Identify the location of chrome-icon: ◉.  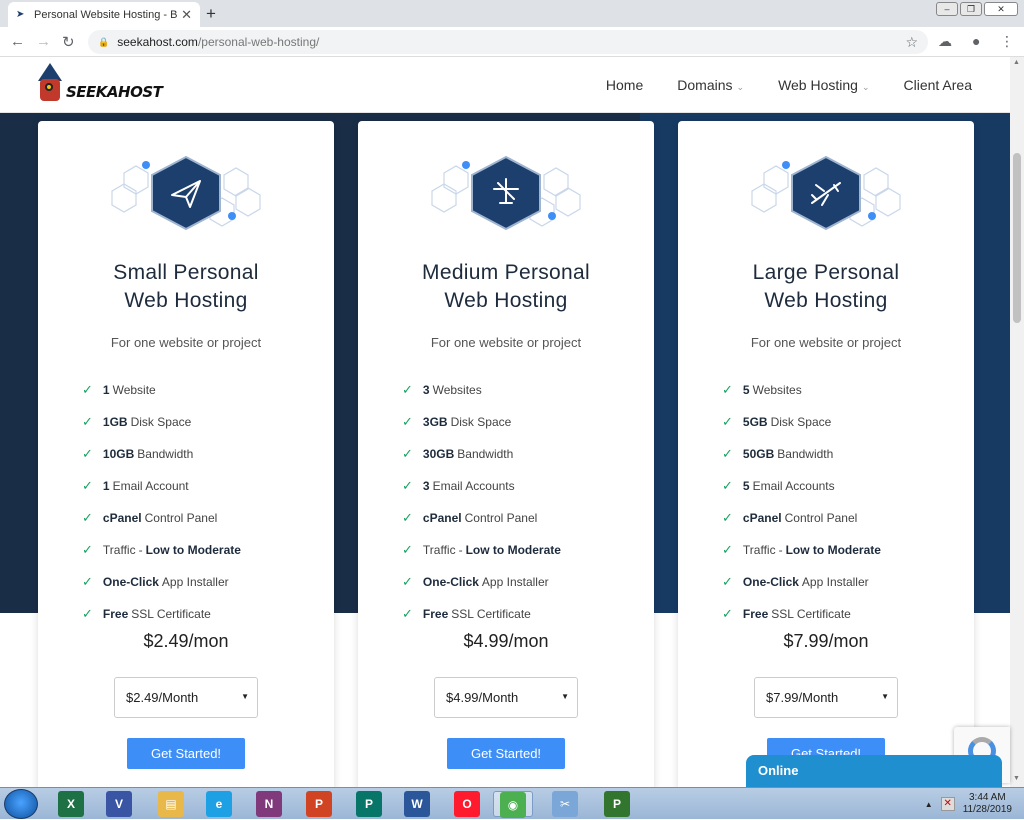
(513, 804).